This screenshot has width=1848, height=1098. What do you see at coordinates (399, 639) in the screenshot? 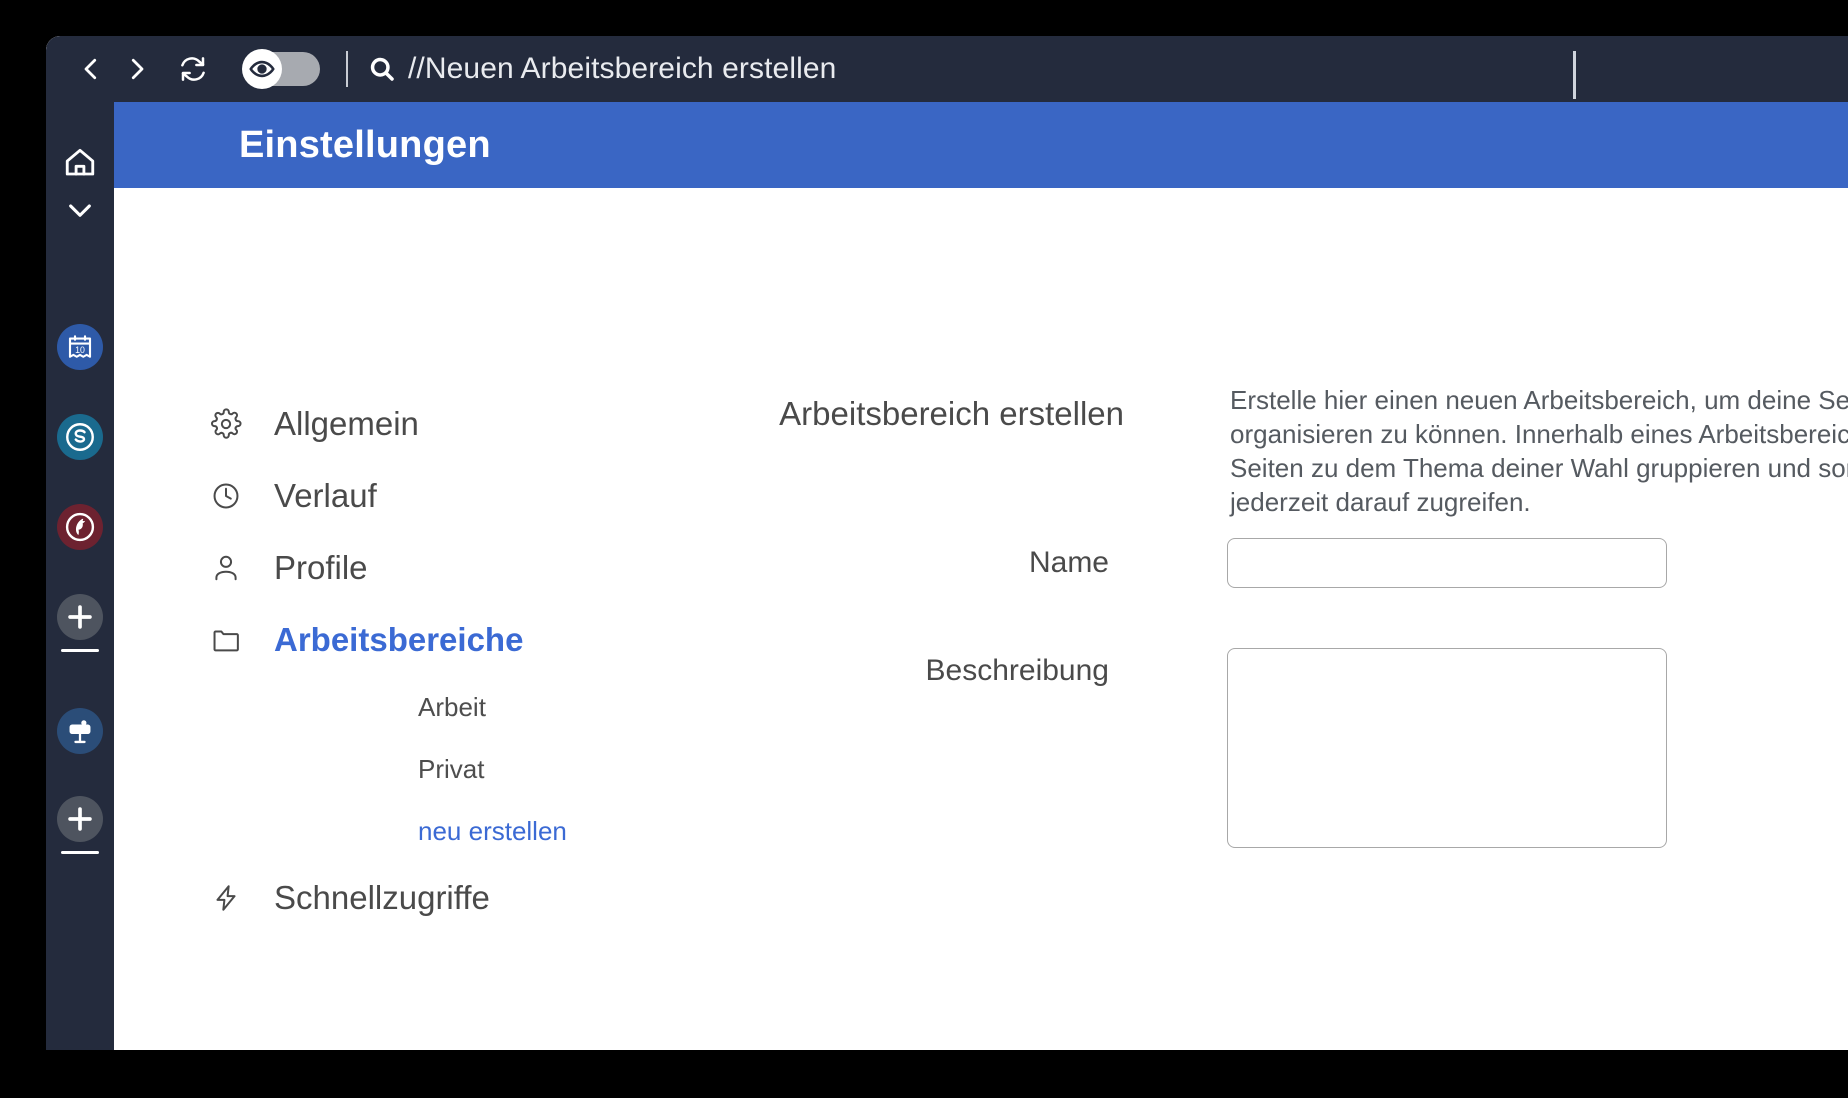
I see `sidebar-item-label: Arbeitsbereiche` at bounding box center [399, 639].